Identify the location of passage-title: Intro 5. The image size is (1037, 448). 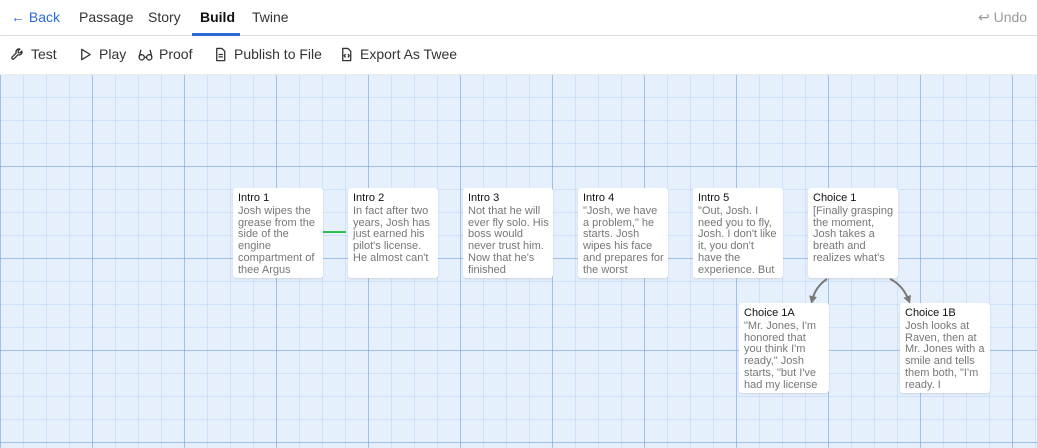
(714, 198).